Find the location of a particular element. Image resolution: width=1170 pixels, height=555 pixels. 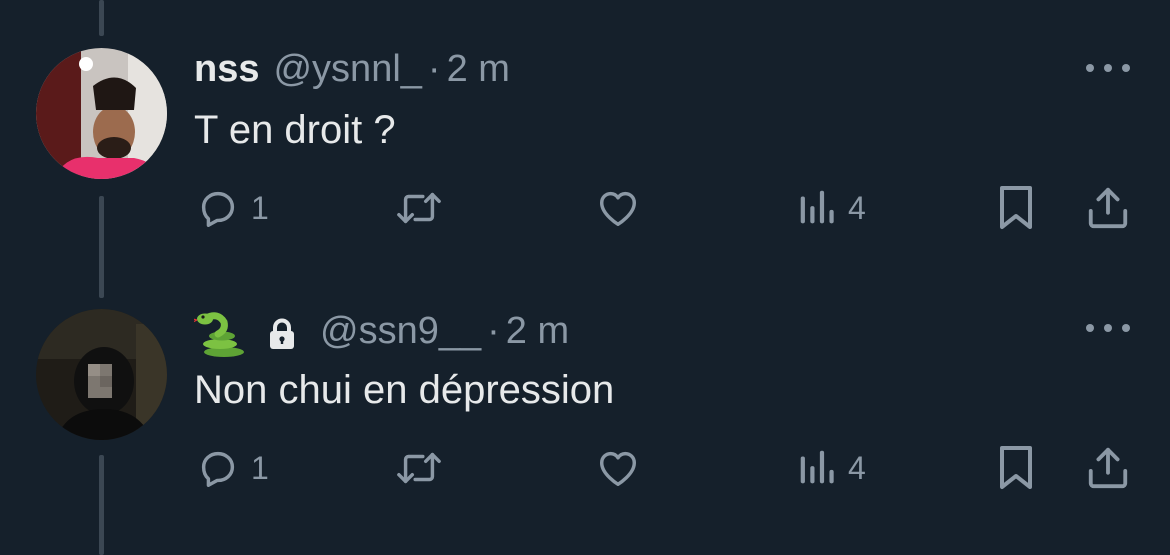

user-handle: @ysnnl_ is located at coordinates (347, 69).